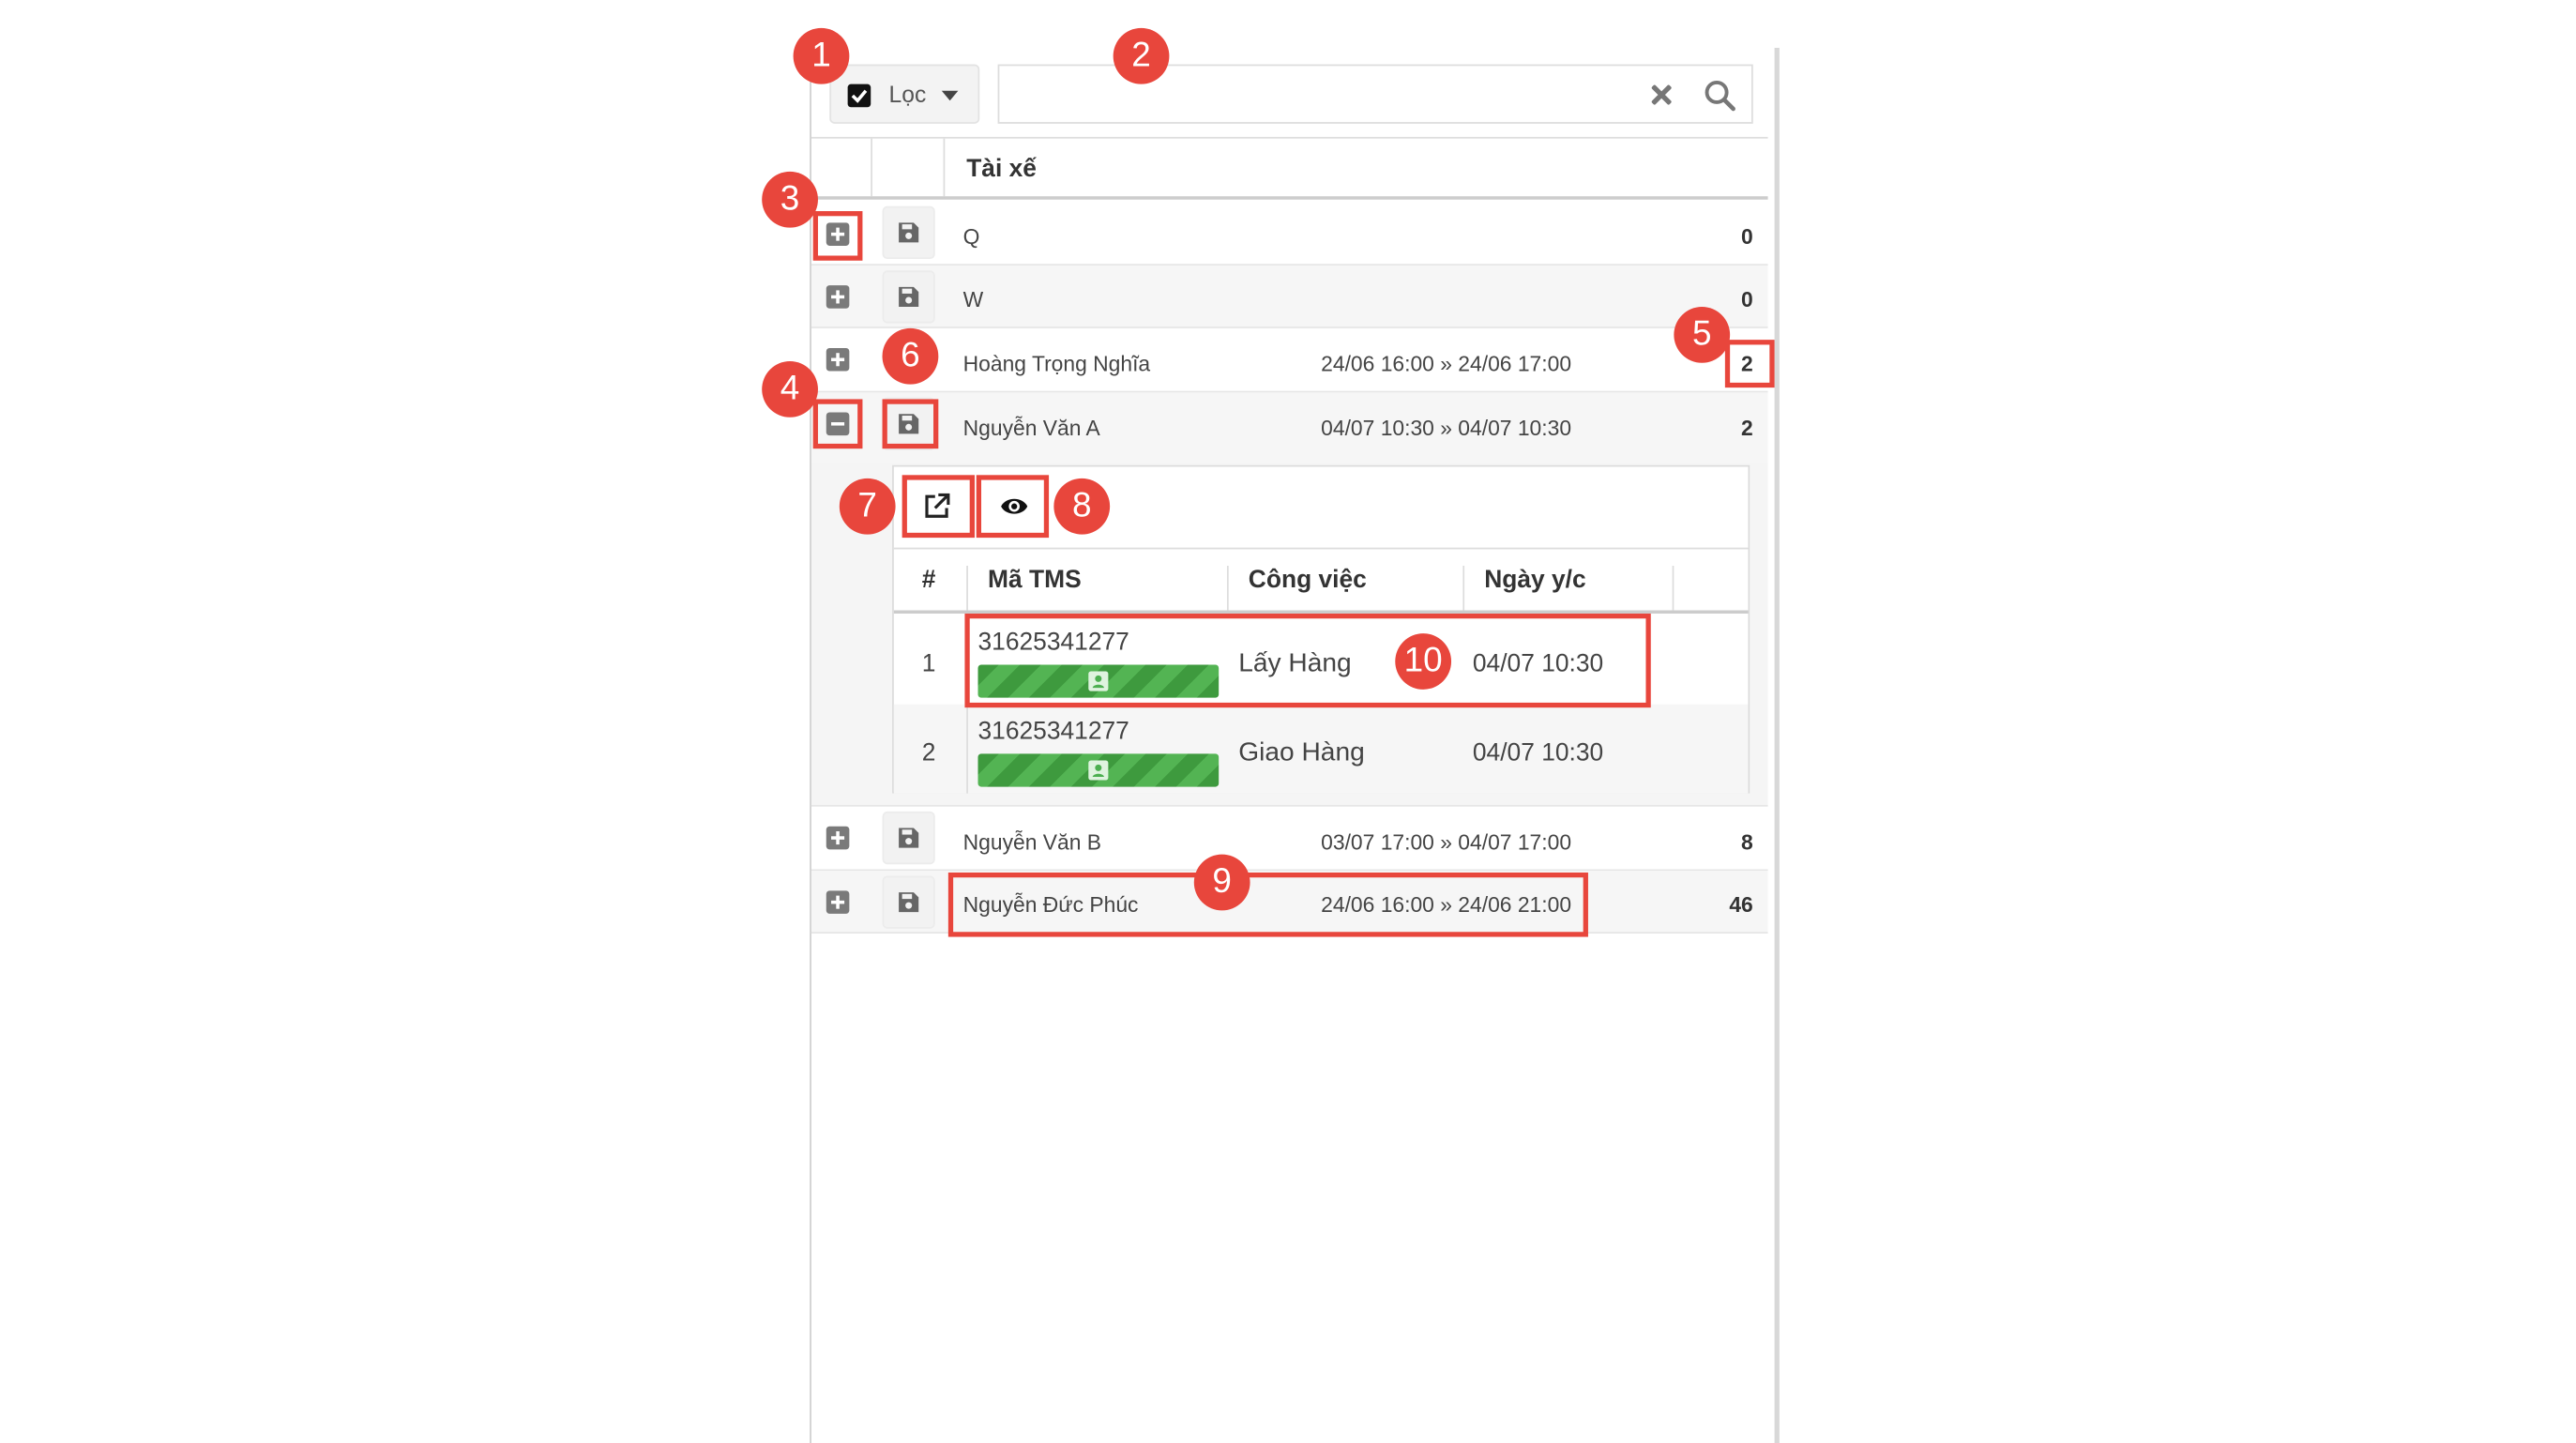 The width and height of the screenshot is (2576, 1443). What do you see at coordinates (907, 94) in the screenshot?
I see `filter-label: Lọc` at bounding box center [907, 94].